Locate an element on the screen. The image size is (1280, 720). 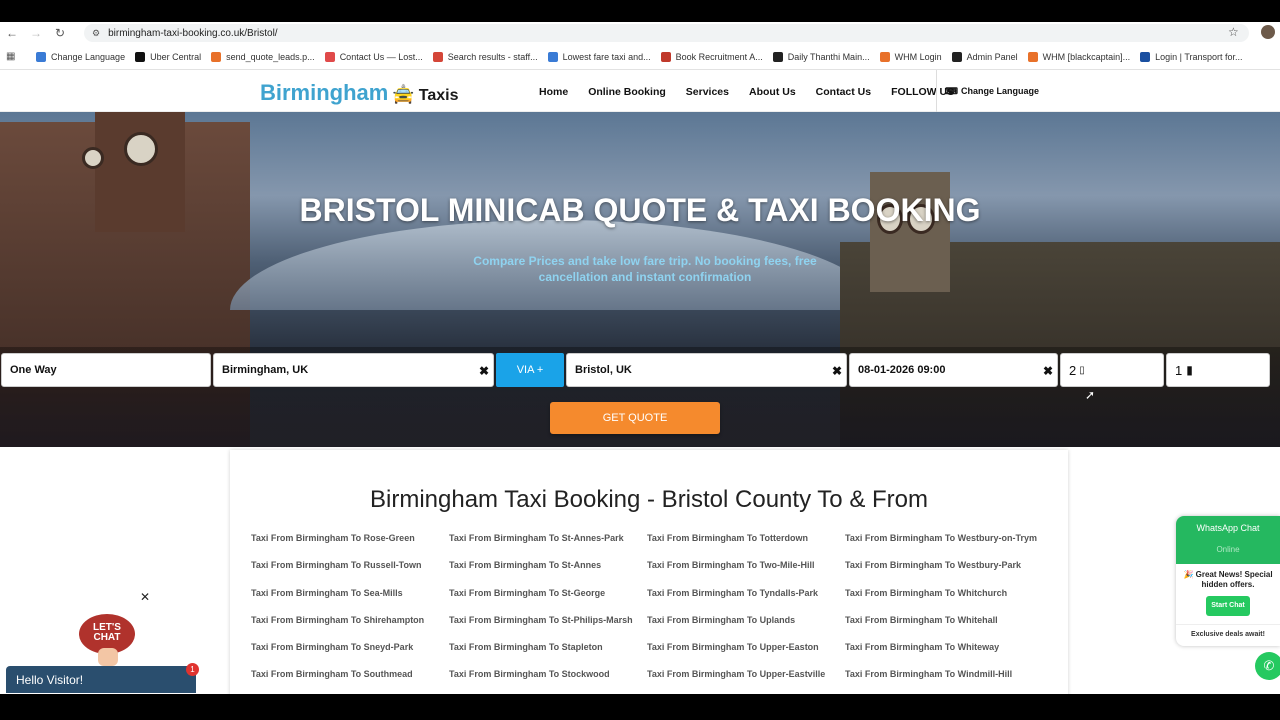
taxi-route-link: Taxi From Birmingham To Totterdown is located at coordinates (746, 545).